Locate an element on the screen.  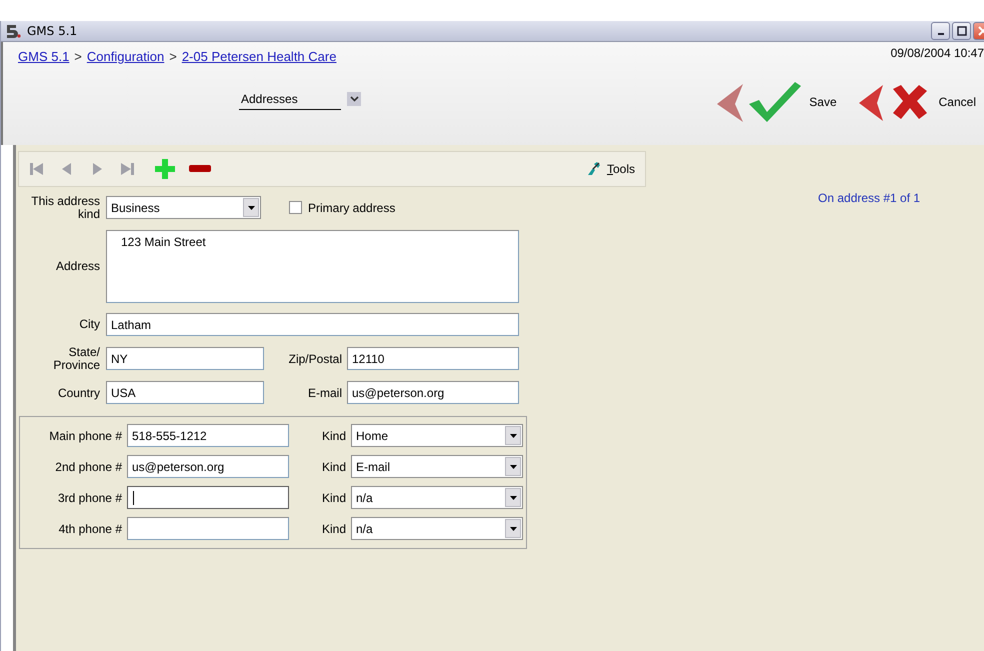
breadcrumb-link: Configuration is located at coordinates (125, 56).